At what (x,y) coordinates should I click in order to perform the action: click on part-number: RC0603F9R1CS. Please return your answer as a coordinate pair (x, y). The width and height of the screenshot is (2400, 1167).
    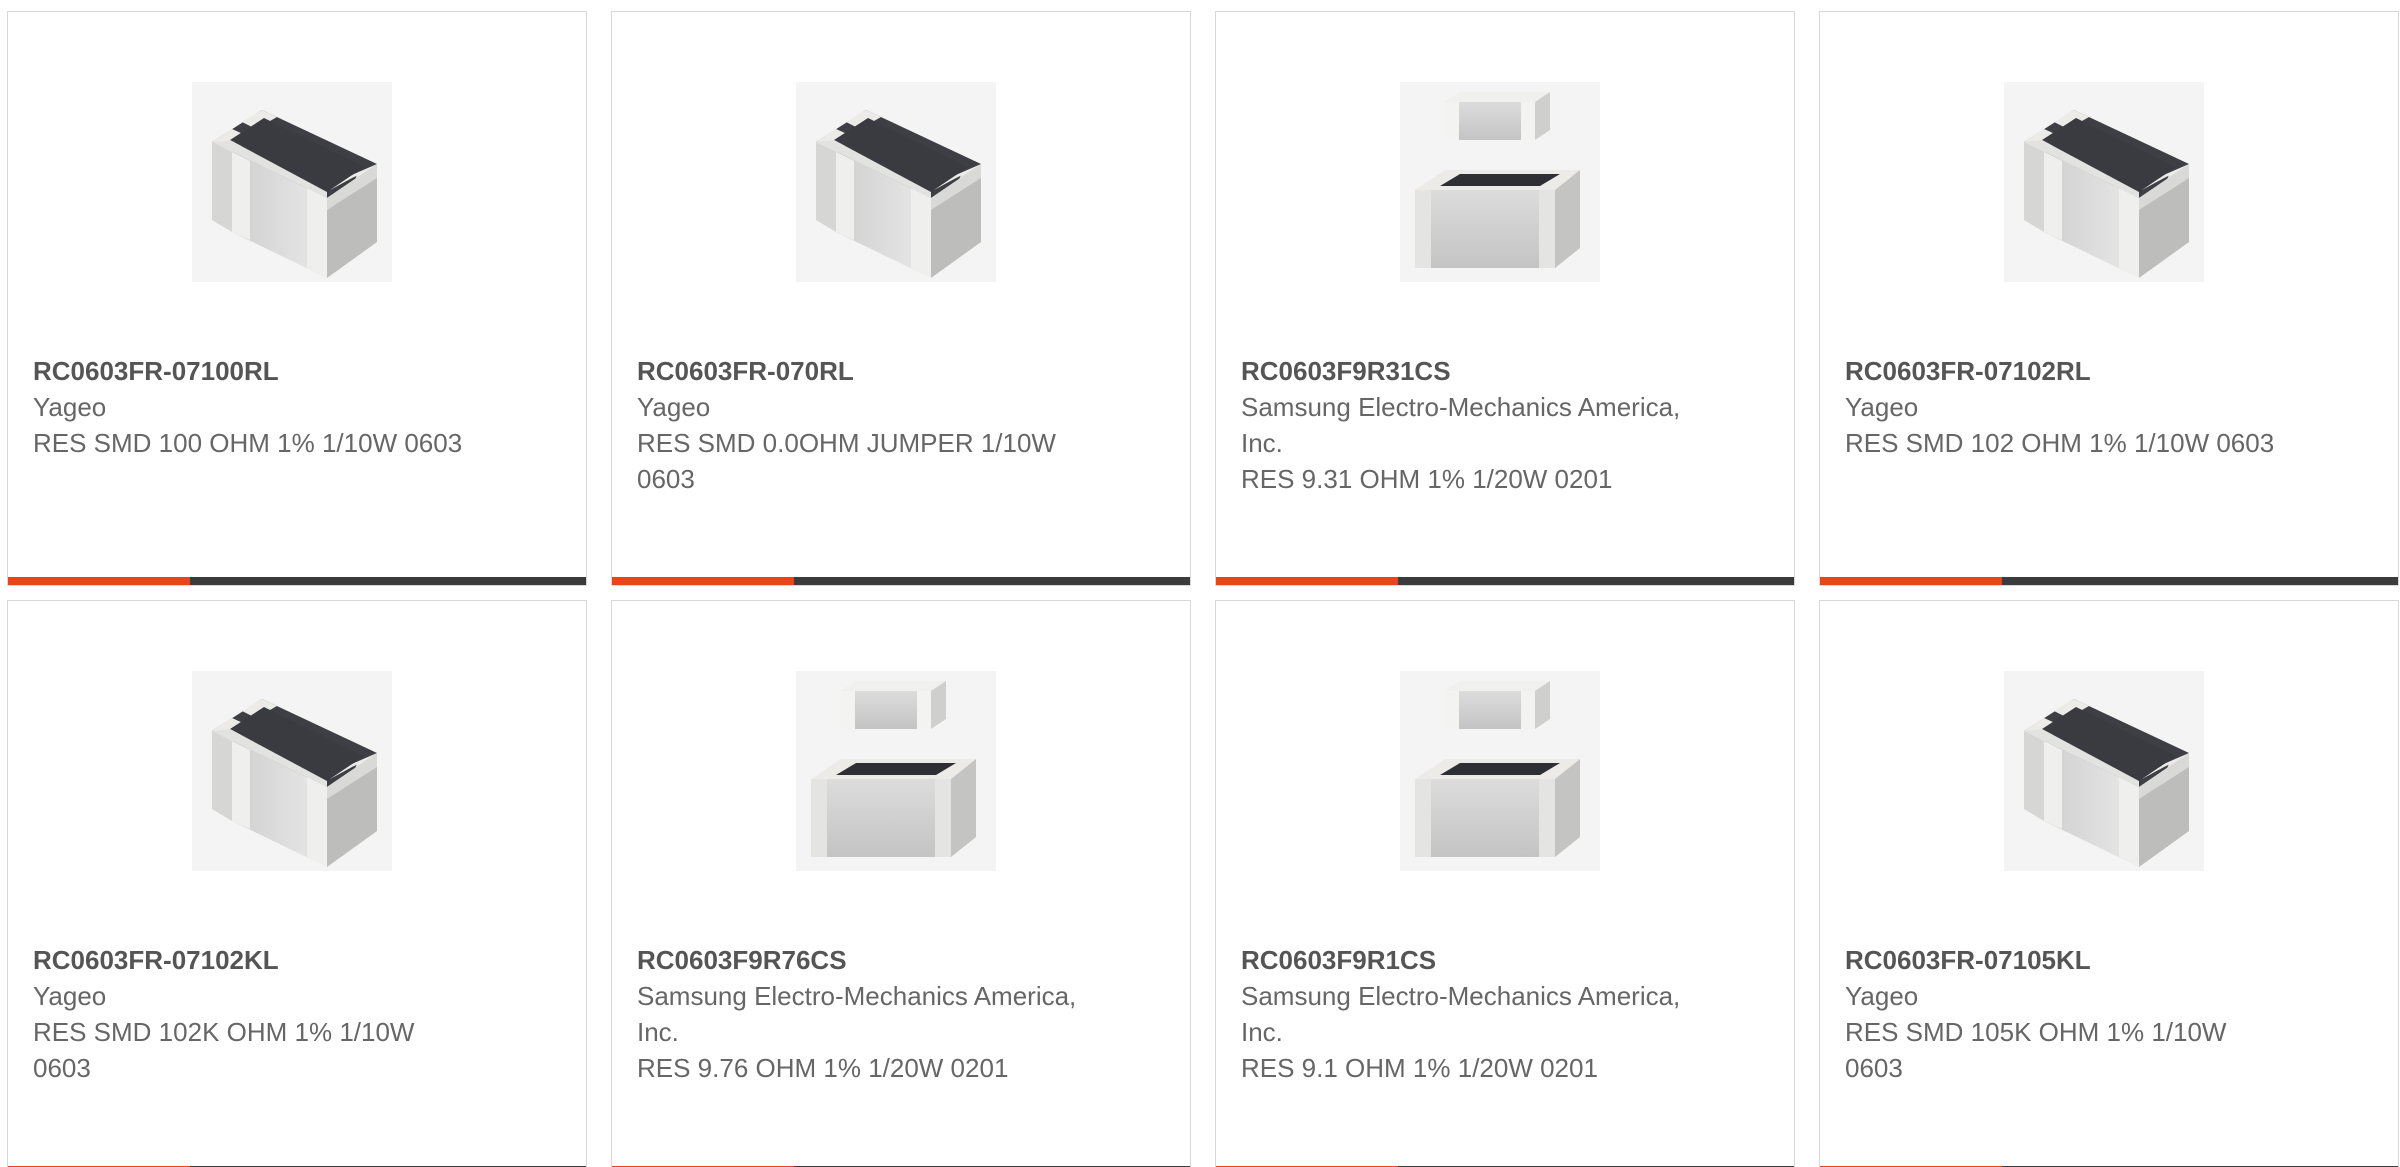
    Looking at the image, I should click on (1461, 960).